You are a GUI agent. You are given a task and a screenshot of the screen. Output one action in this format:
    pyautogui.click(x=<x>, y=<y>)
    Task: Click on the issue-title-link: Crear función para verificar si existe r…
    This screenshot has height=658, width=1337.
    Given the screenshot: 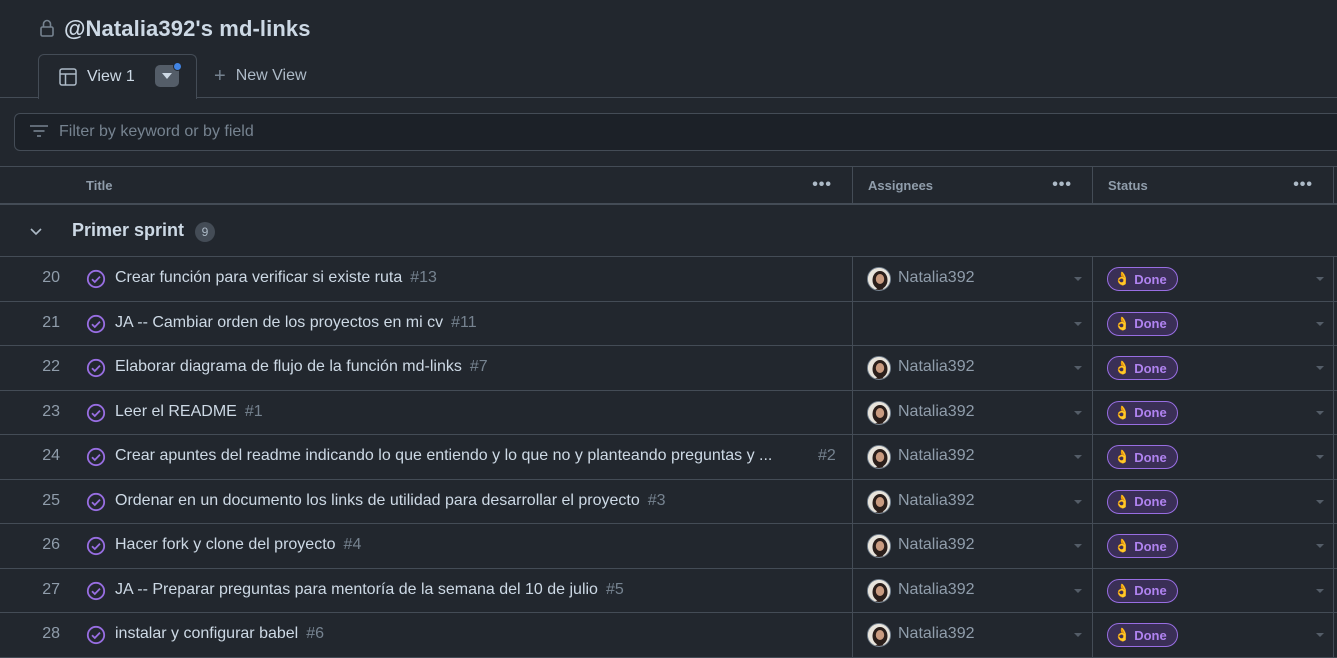 What is the action you would take?
    pyautogui.click(x=276, y=278)
    